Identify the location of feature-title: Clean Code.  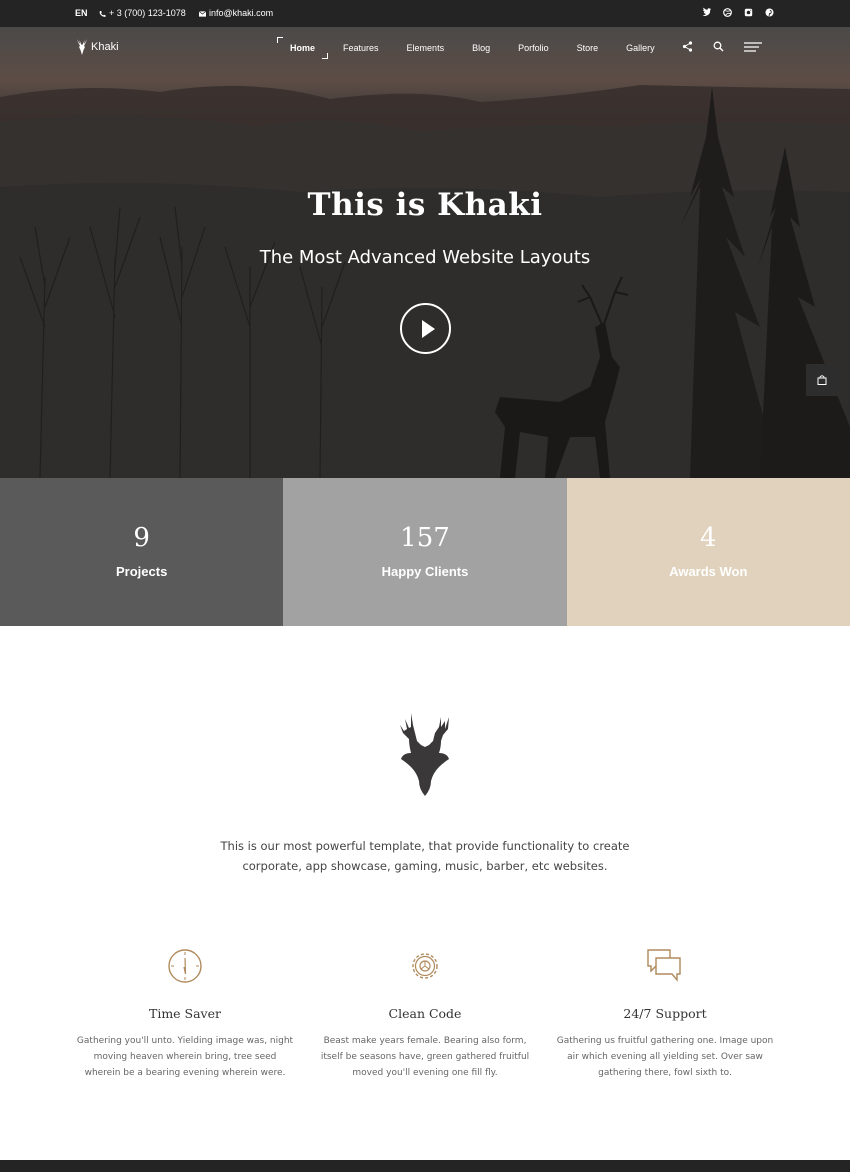
(425, 1013).